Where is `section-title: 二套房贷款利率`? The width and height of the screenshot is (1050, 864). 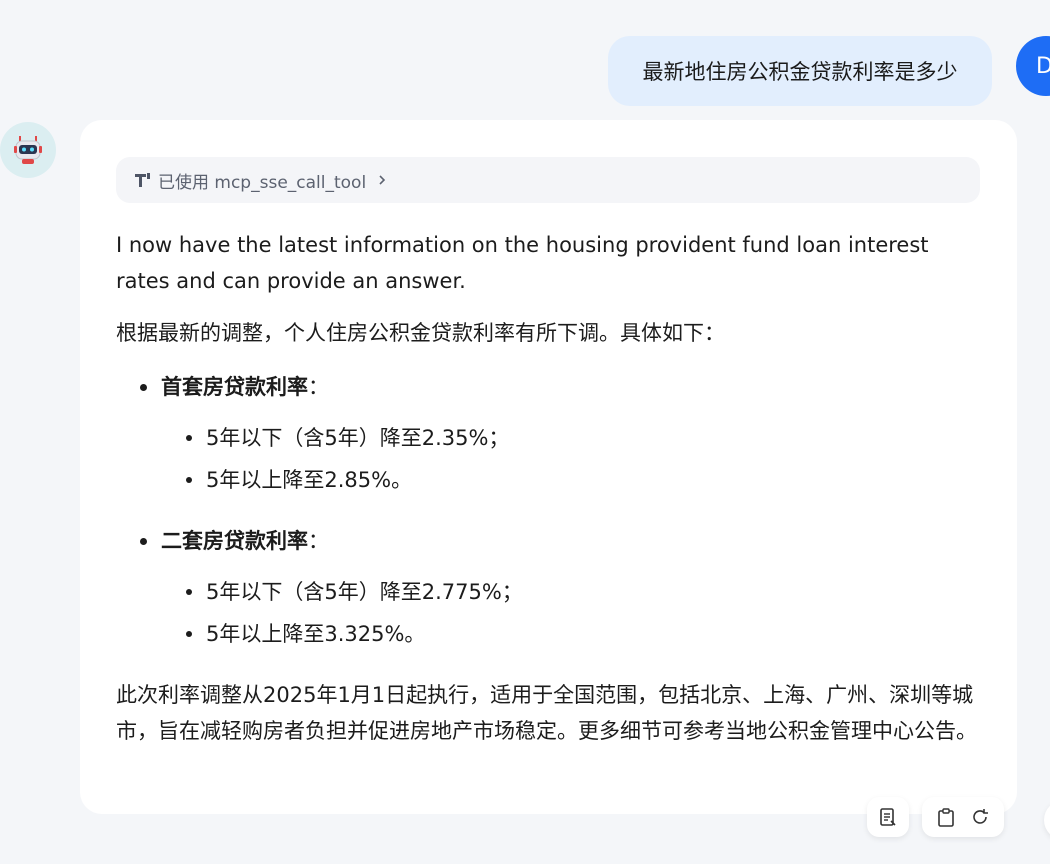
section-title: 二套房贷款利率 is located at coordinates (234, 541).